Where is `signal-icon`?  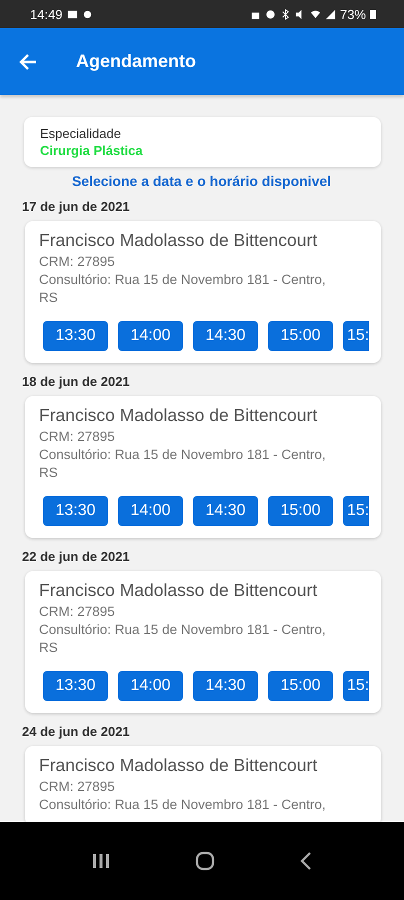
signal-icon is located at coordinates (330, 14).